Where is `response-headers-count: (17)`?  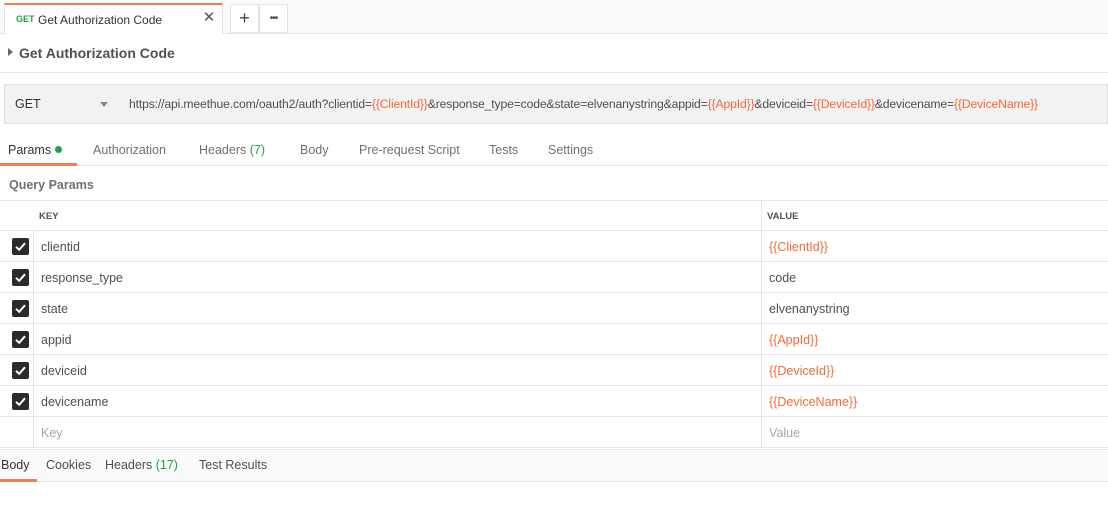 response-headers-count: (17) is located at coordinates (166, 465).